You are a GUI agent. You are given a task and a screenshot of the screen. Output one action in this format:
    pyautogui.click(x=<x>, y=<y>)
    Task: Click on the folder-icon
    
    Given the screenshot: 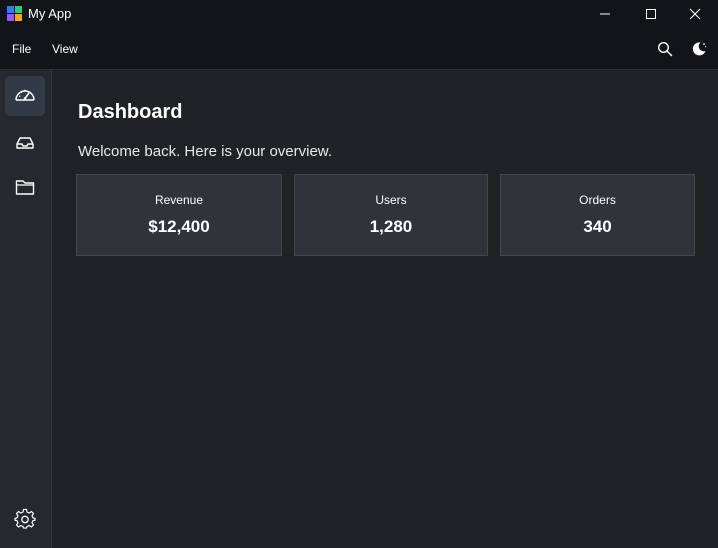 What is the action you would take?
    pyautogui.click(x=25, y=187)
    